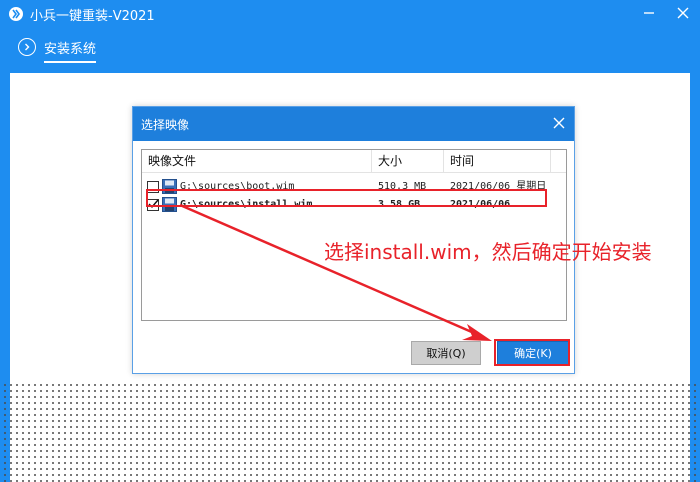 This screenshot has width=700, height=482. Describe the element at coordinates (446, 353) in the screenshot. I see `cancel-button: 取消(Q)` at that location.